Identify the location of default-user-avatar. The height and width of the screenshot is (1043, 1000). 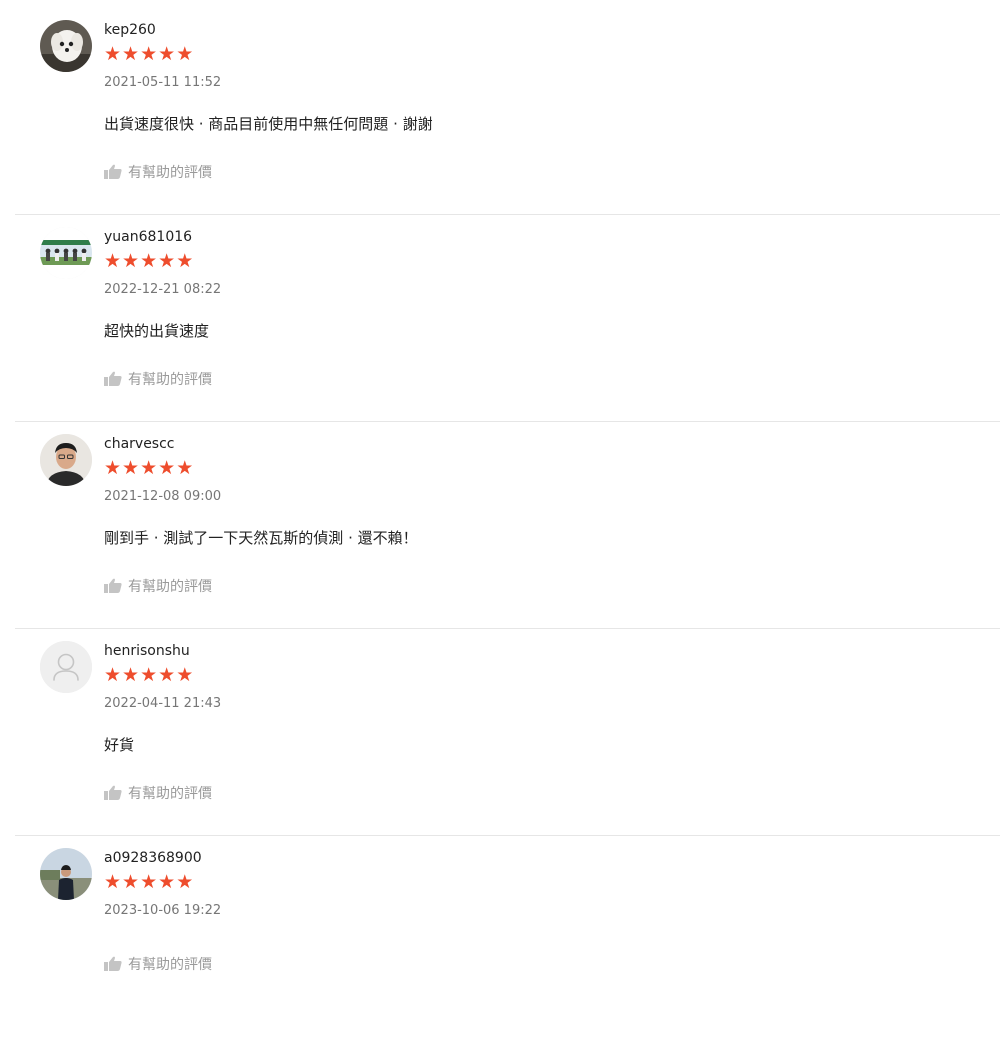
(66, 667).